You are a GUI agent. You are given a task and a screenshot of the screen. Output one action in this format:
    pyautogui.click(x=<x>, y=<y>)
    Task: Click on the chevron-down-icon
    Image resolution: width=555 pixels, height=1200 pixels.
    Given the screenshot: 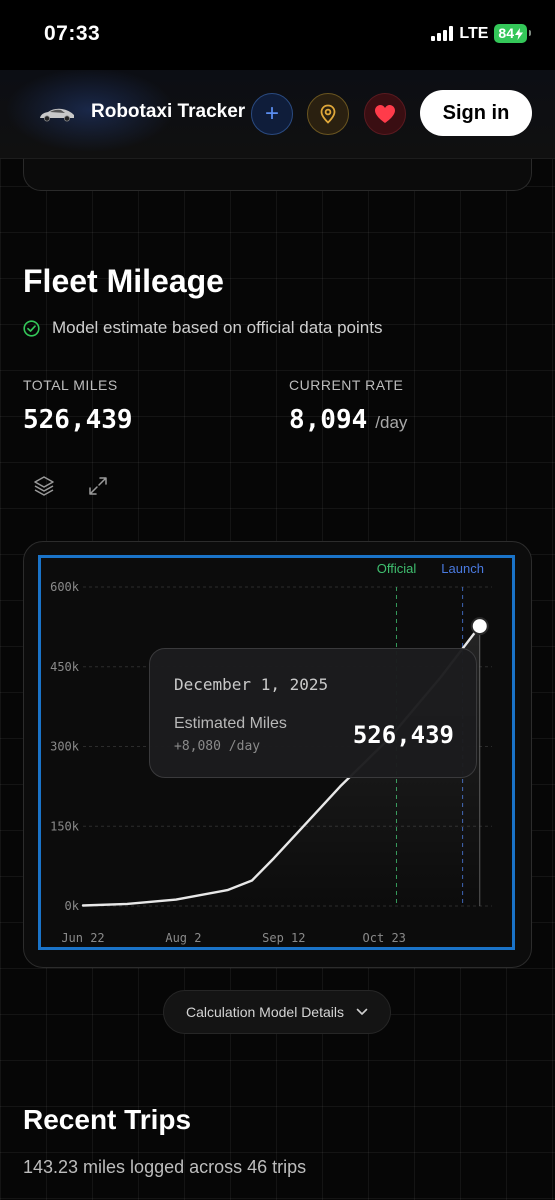 What is the action you would take?
    pyautogui.click(x=362, y=1011)
    